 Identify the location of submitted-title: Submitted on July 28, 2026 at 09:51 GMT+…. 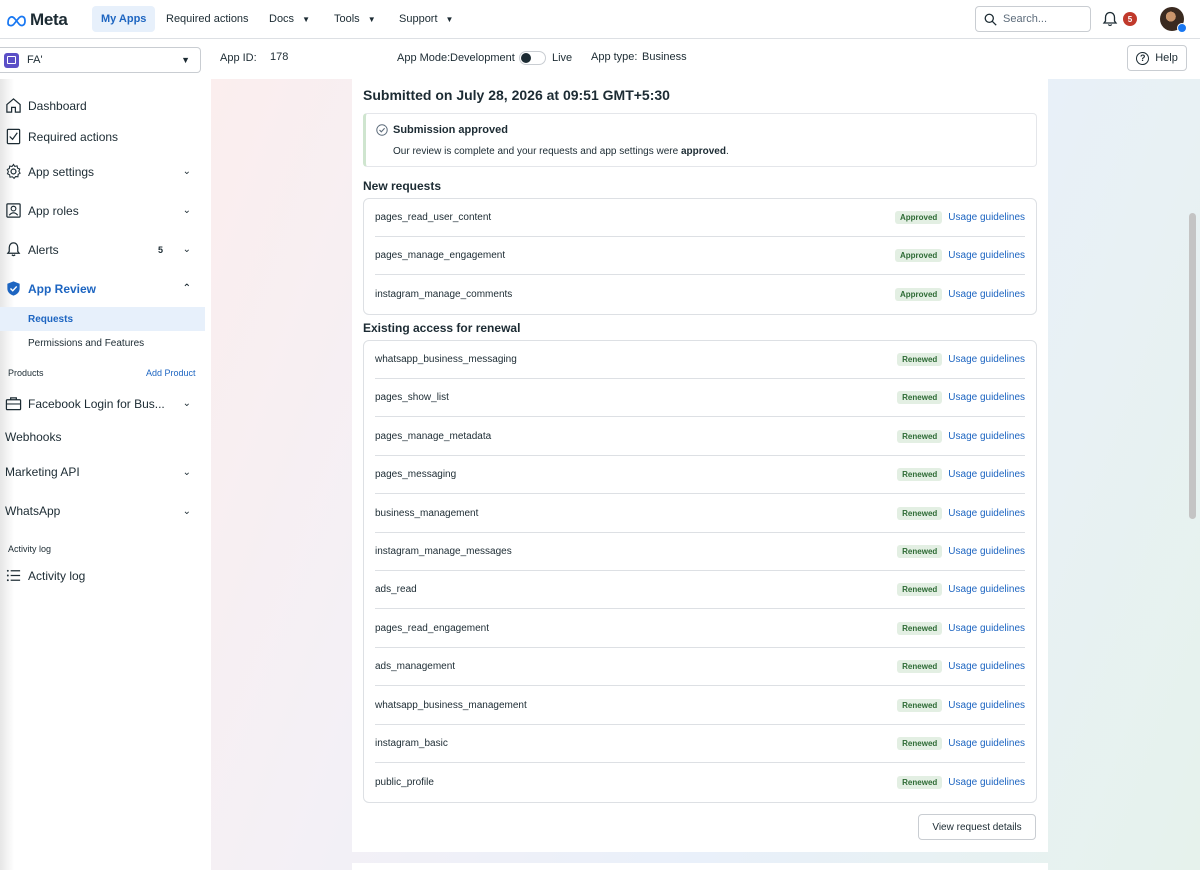
(516, 95).